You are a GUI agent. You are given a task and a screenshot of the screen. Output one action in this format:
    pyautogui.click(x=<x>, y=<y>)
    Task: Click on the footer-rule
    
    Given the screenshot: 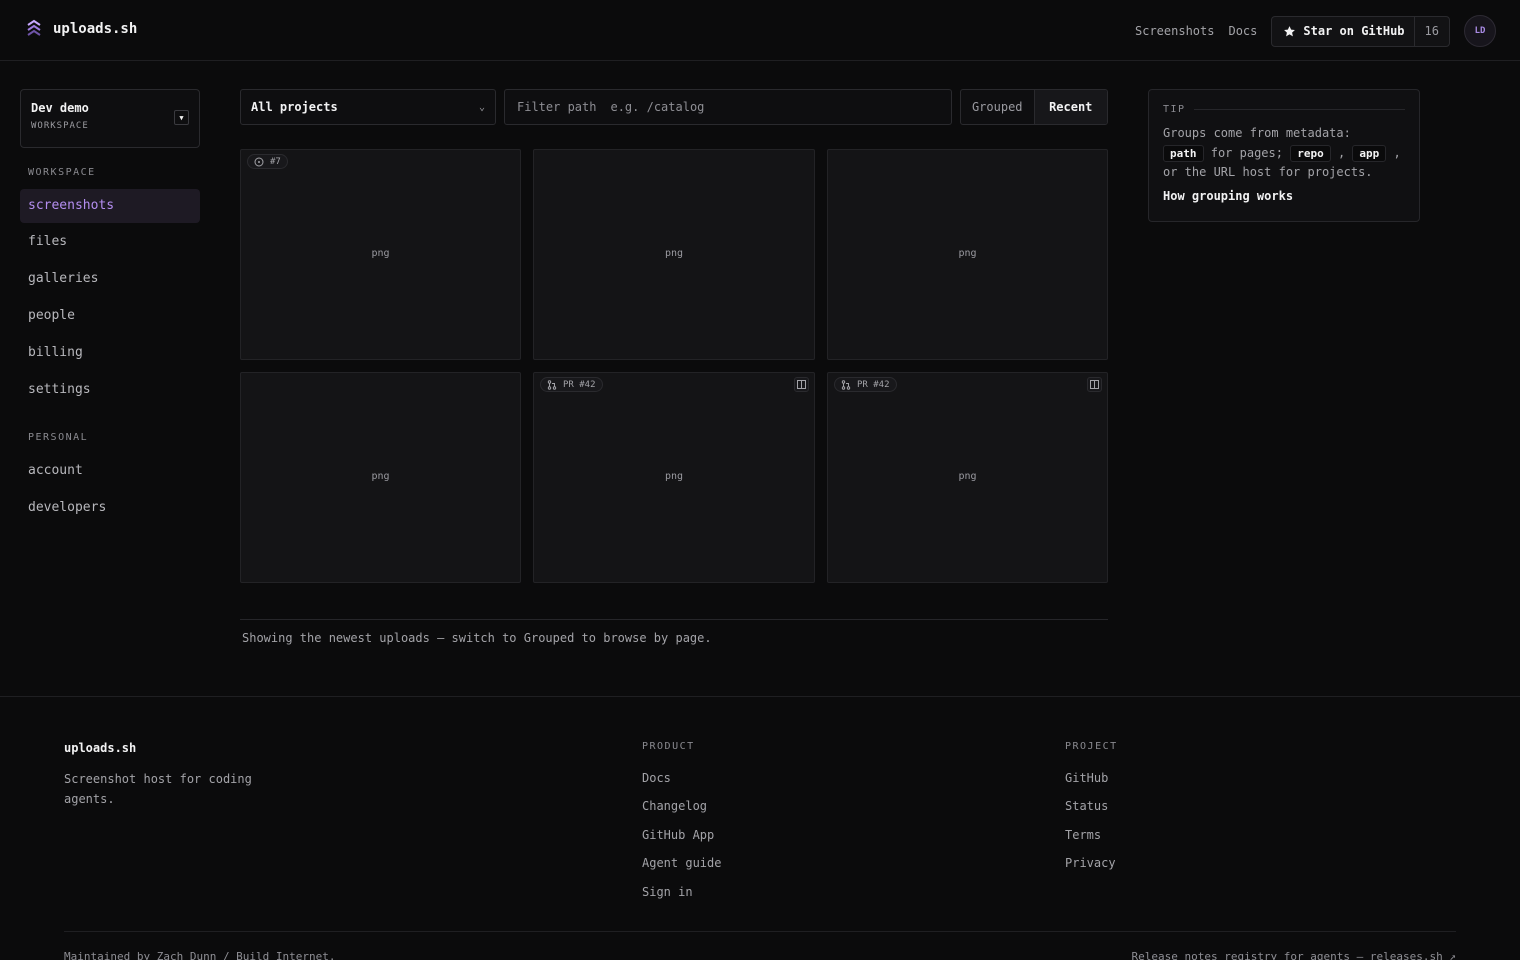 What is the action you would take?
    pyautogui.click(x=760, y=931)
    